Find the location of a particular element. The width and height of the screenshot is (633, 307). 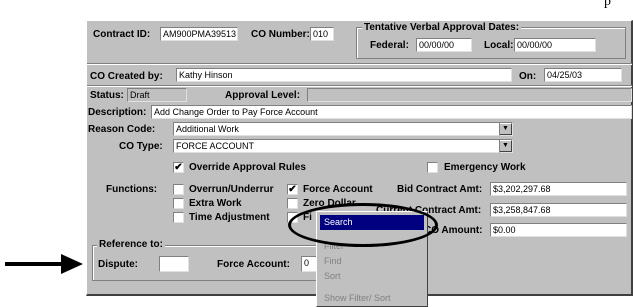

on-label: On: is located at coordinates (528, 76).